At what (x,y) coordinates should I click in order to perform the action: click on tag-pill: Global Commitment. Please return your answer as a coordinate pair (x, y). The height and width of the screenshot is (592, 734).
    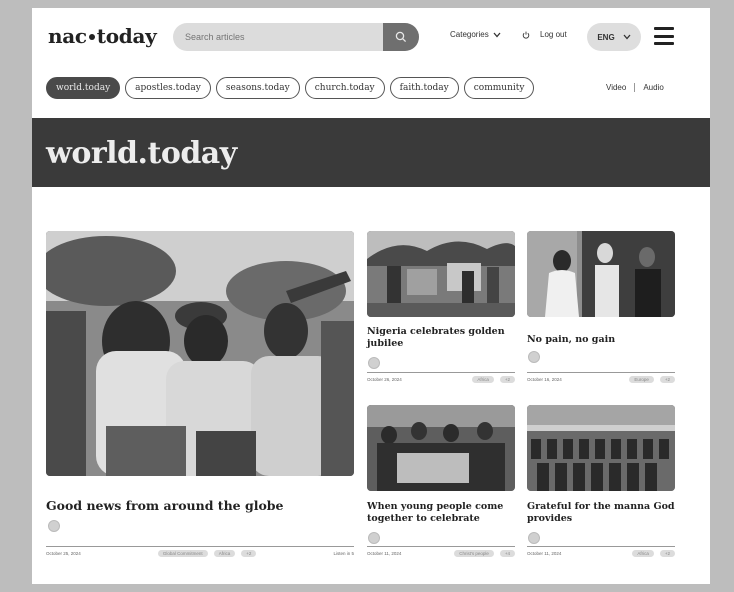
    Looking at the image, I should click on (182, 553).